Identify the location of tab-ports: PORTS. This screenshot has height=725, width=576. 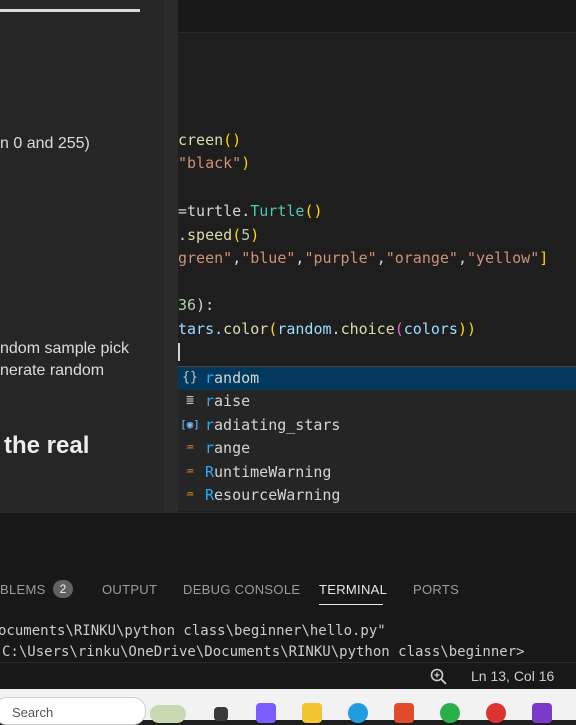
(436, 589).